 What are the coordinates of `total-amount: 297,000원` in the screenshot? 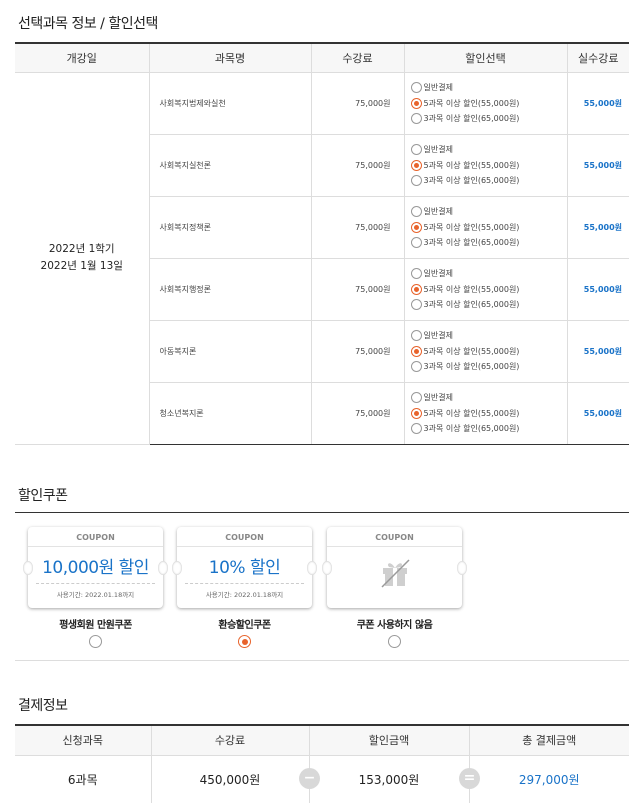 It's located at (548, 779).